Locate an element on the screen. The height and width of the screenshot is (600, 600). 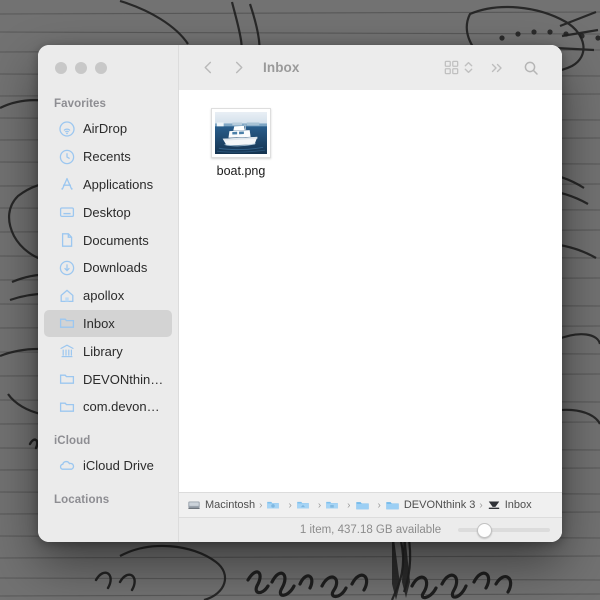
path-node-label: Macintosh is located at coordinates (230, 505).